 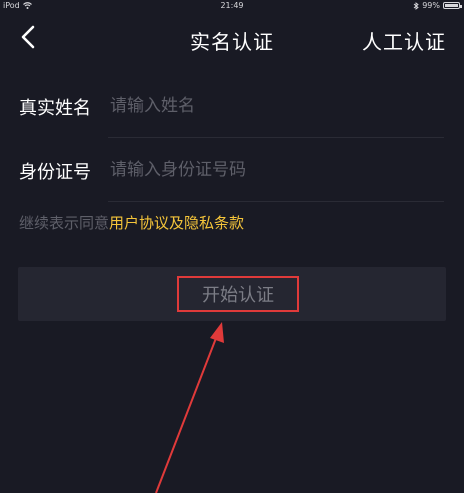 I want to click on name-row: 真实姓名, so click(x=232, y=106).